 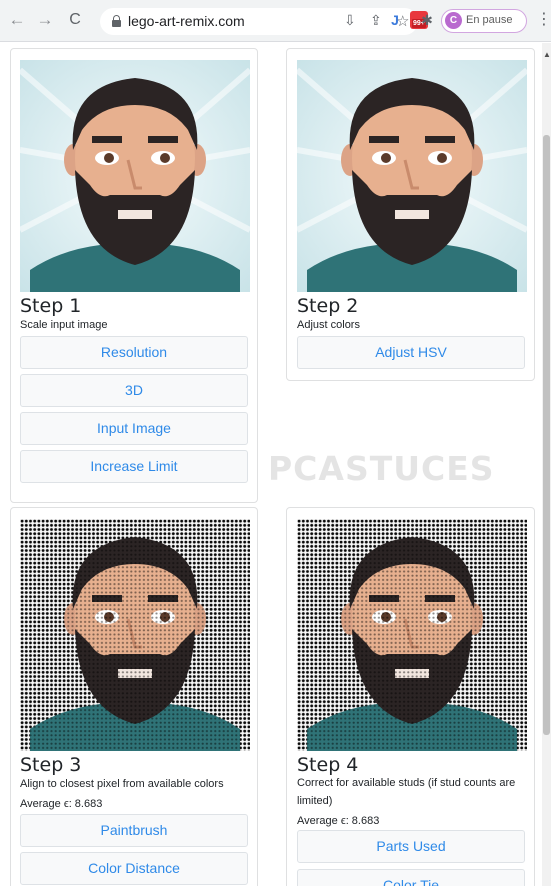 What do you see at coordinates (259, 21) in the screenshot?
I see `address-bar: lego-art-remix.com ⇩ ⇪ ☆` at bounding box center [259, 21].